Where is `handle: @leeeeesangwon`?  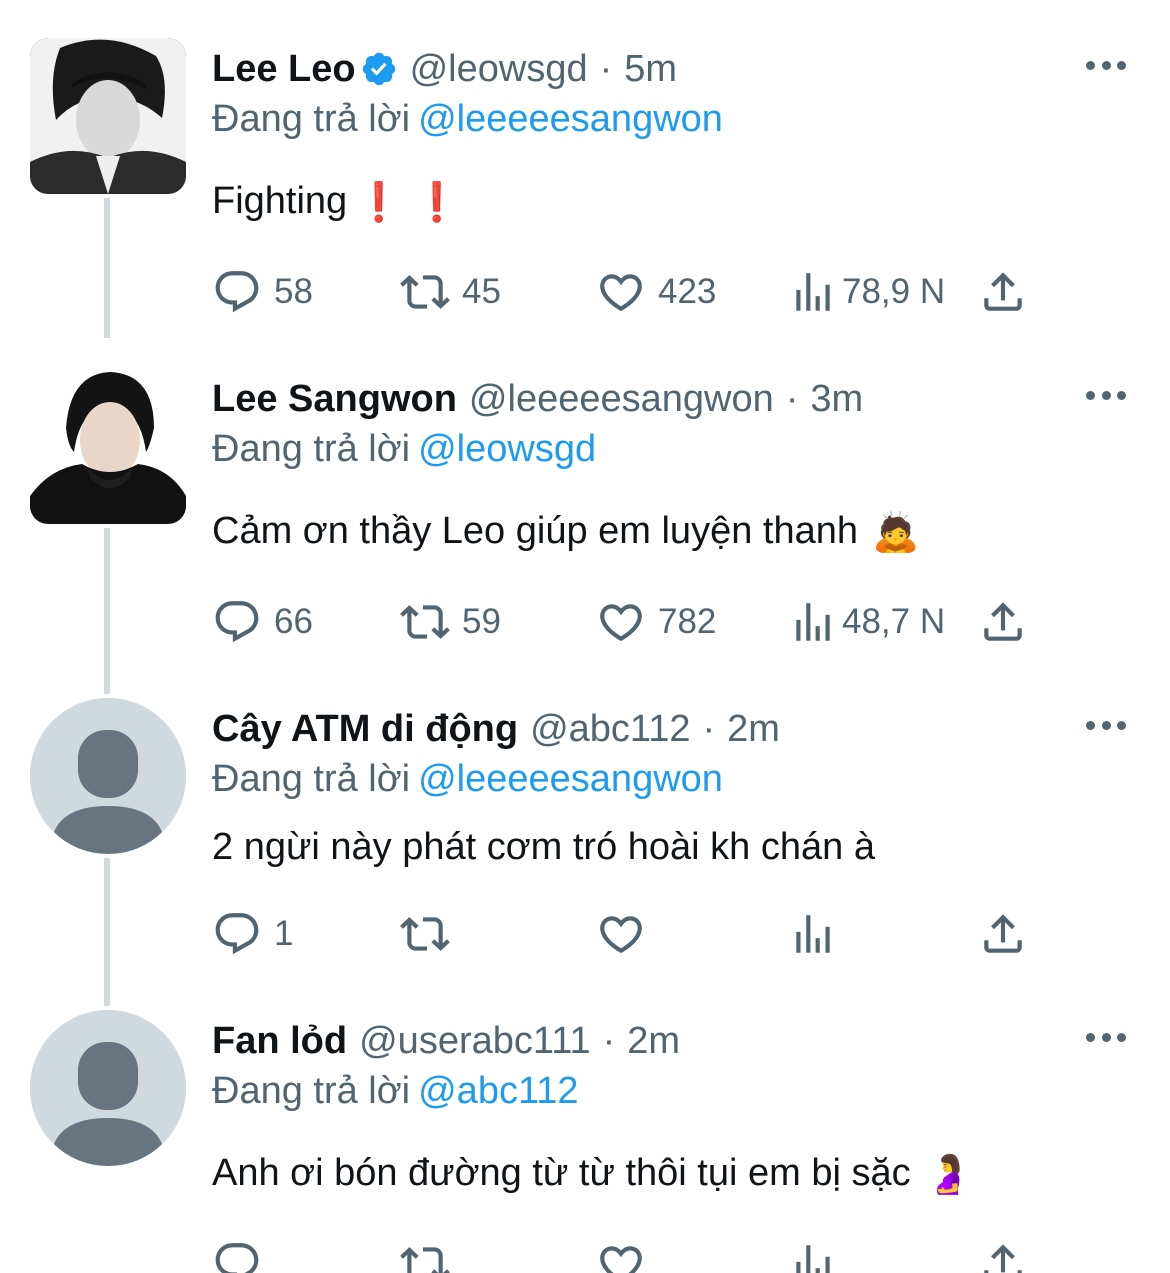 handle: @leeeeesangwon is located at coordinates (621, 399).